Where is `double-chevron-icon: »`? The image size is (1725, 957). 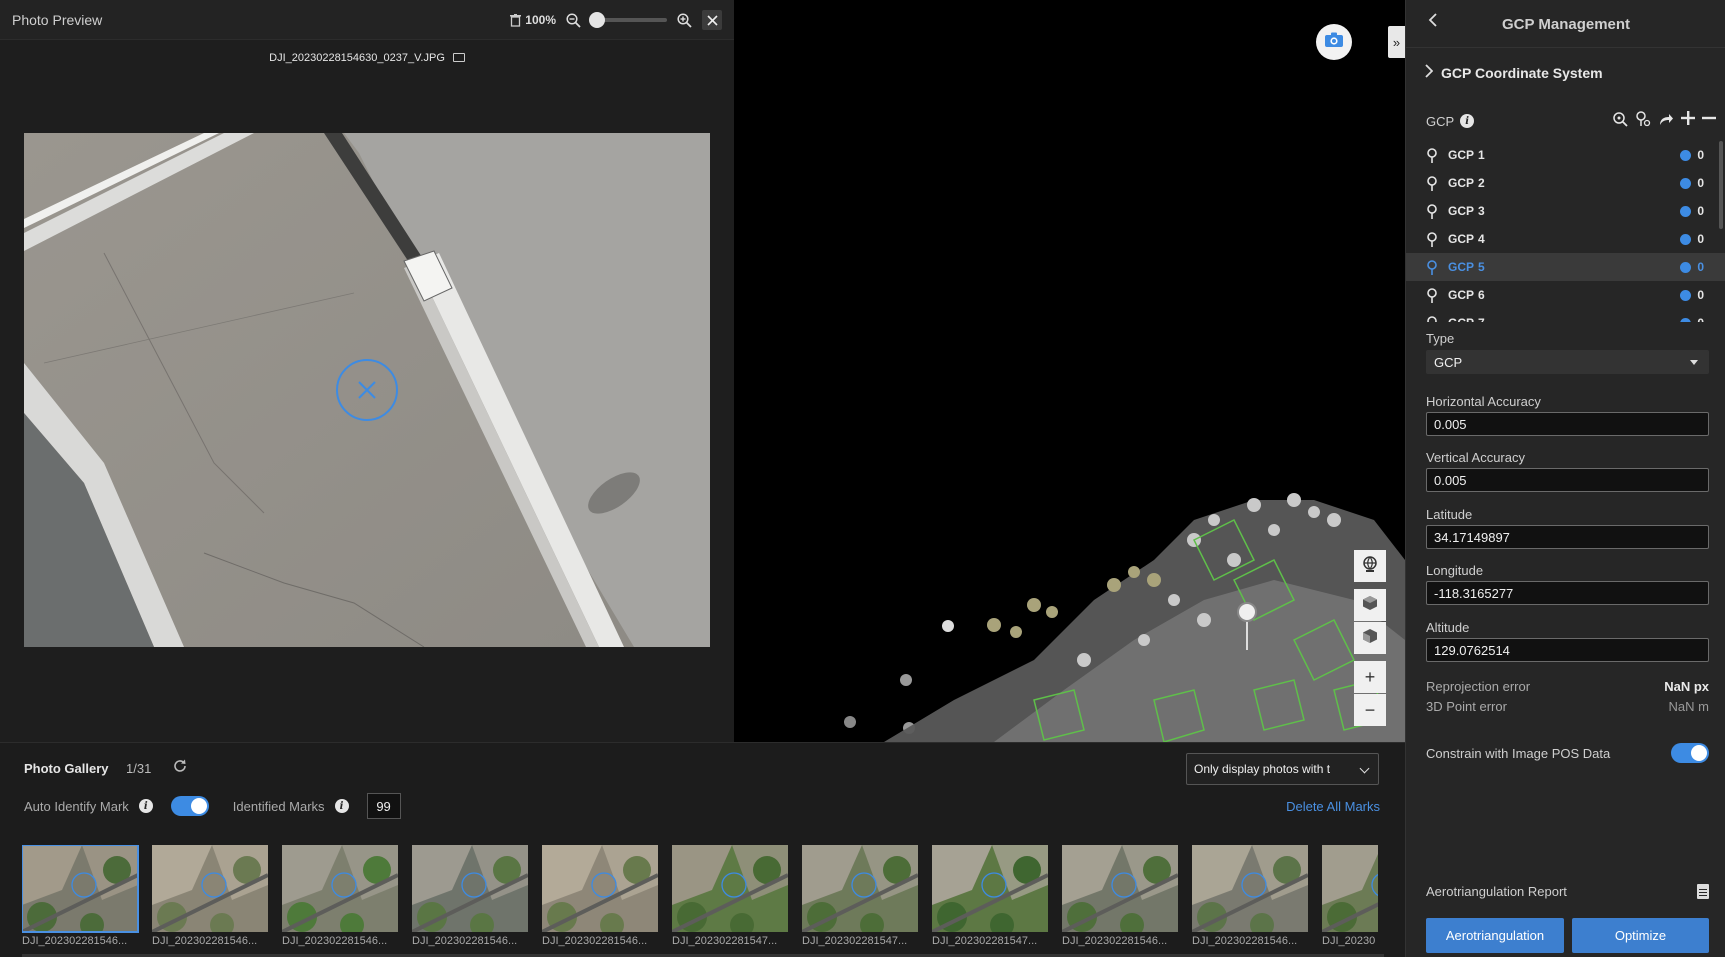 double-chevron-icon: » is located at coordinates (1396, 42).